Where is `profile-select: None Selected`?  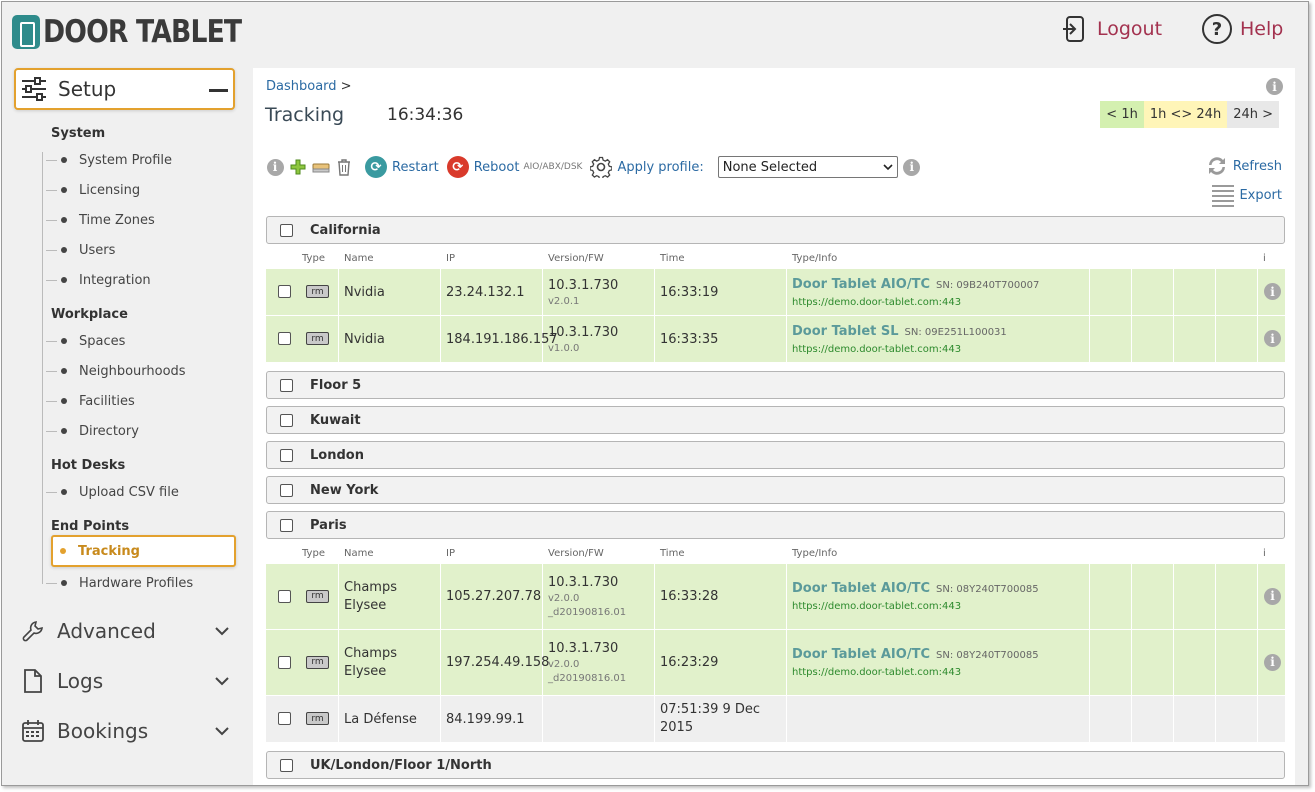 profile-select: None Selected is located at coordinates (807, 167).